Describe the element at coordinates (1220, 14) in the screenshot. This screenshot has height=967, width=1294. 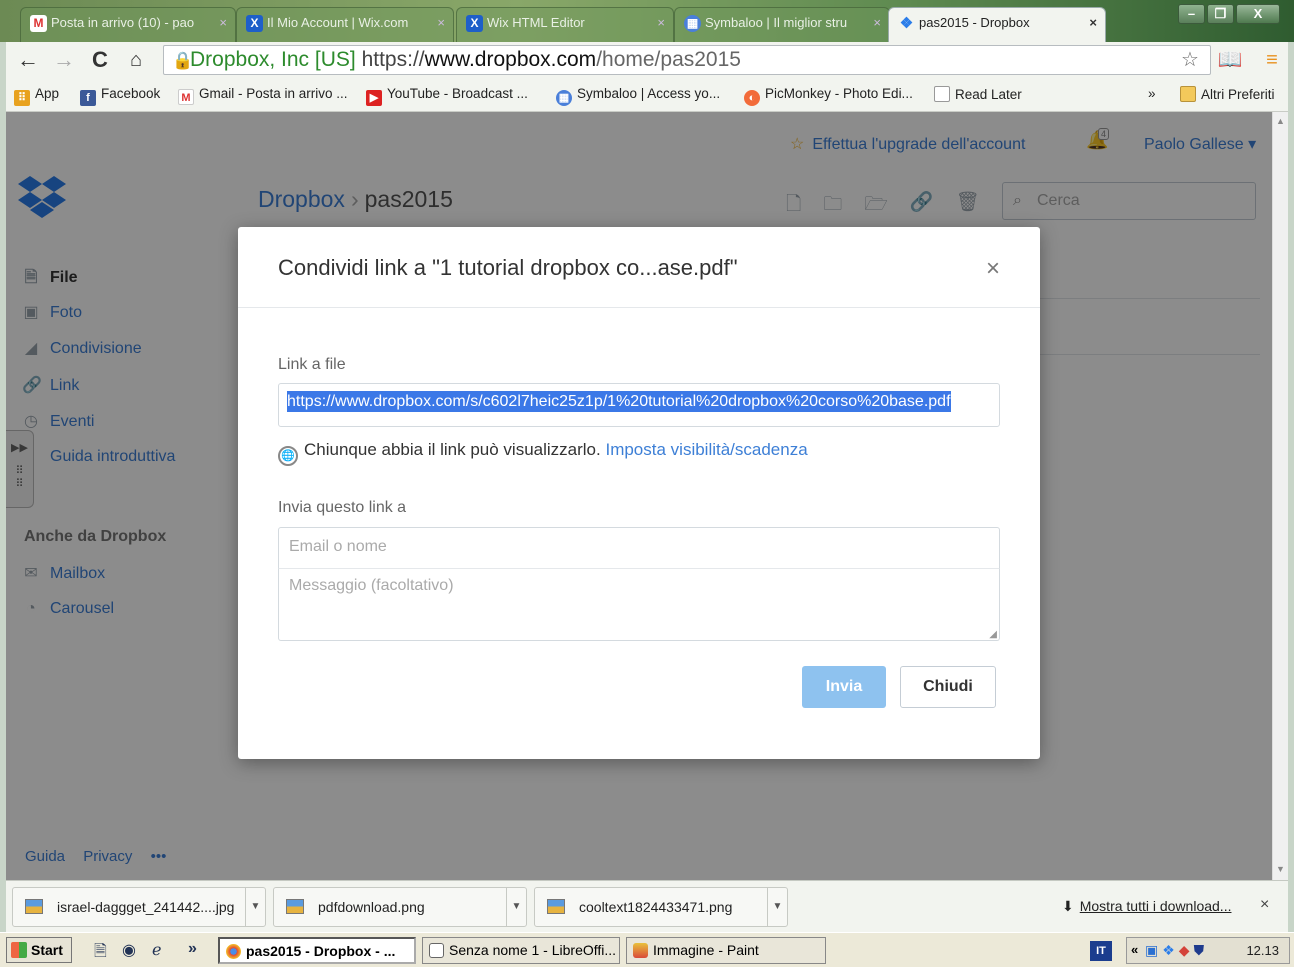
I see `maximize-button: ❐` at that location.